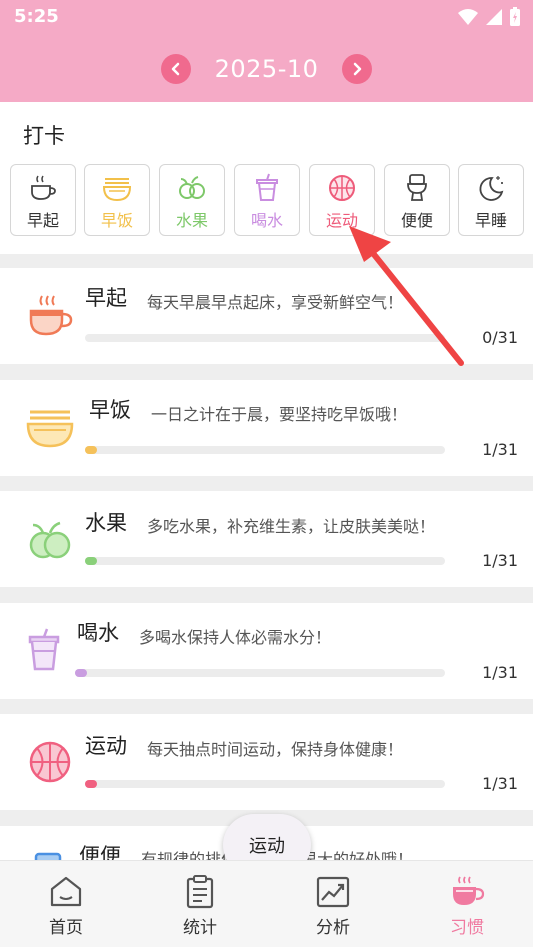 The height and width of the screenshot is (947, 533). I want to click on next-month-button, so click(357, 69).